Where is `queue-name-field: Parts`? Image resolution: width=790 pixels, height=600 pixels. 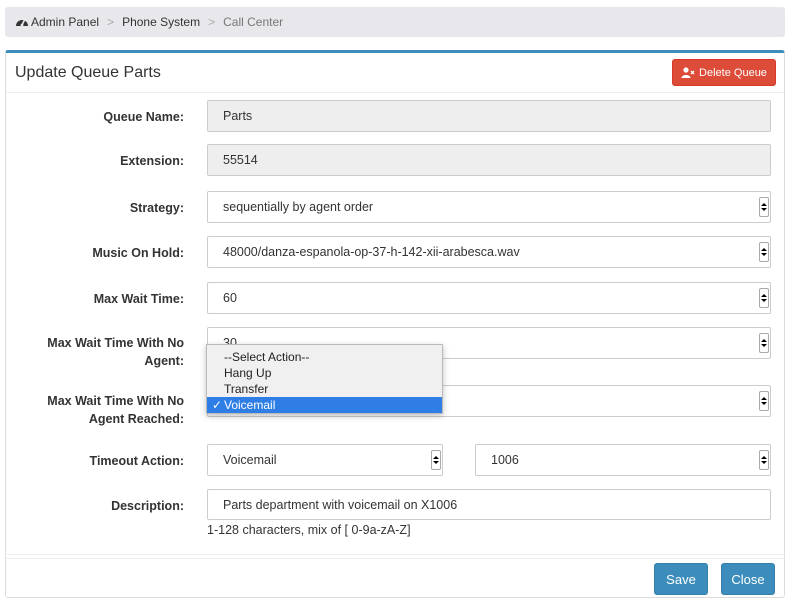
queue-name-field: Parts is located at coordinates (489, 116).